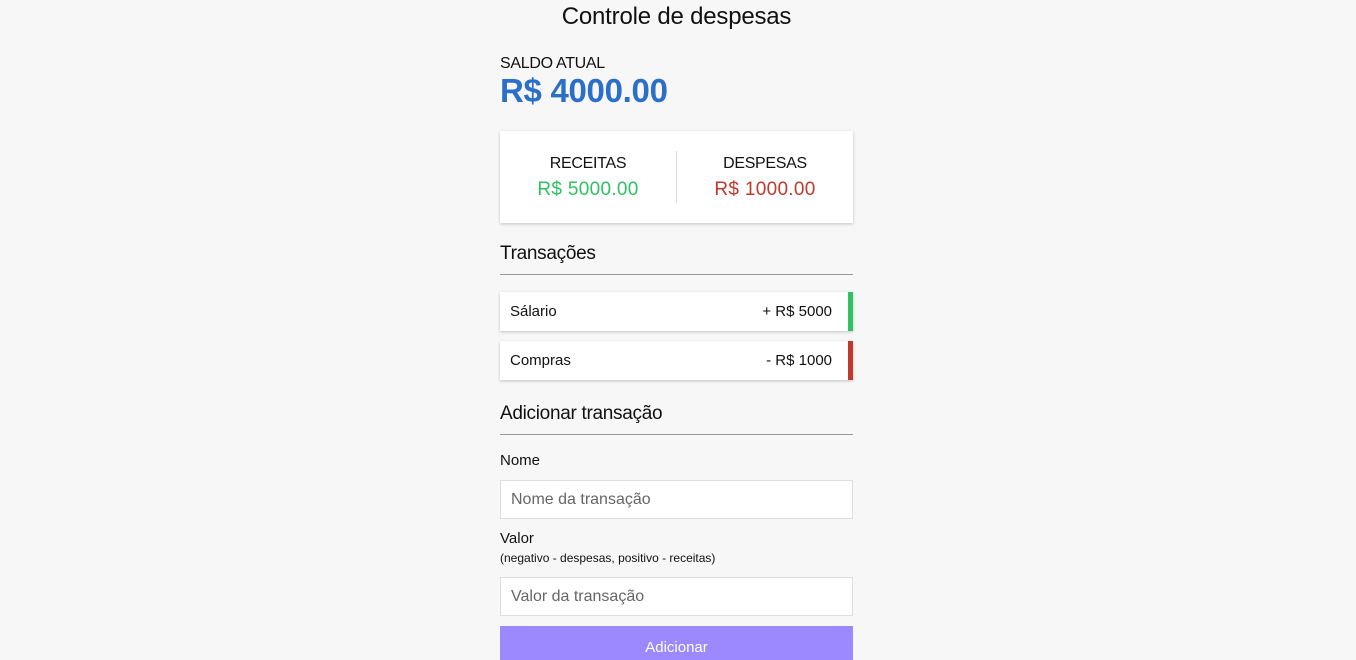 This screenshot has height=660, width=1356. I want to click on expense-value: R$ 1000.00, so click(765, 189).